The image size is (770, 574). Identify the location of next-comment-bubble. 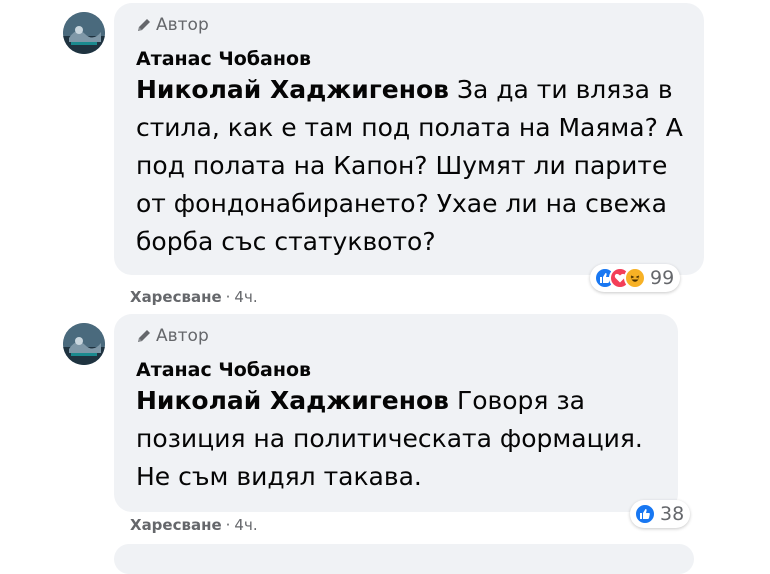
(404, 559).